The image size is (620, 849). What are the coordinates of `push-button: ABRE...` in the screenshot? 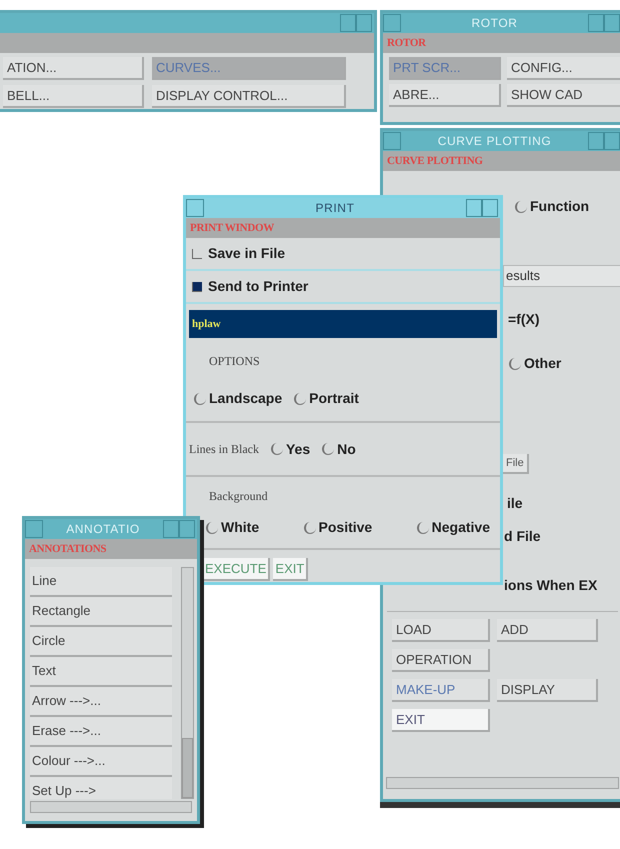 It's located at (445, 95).